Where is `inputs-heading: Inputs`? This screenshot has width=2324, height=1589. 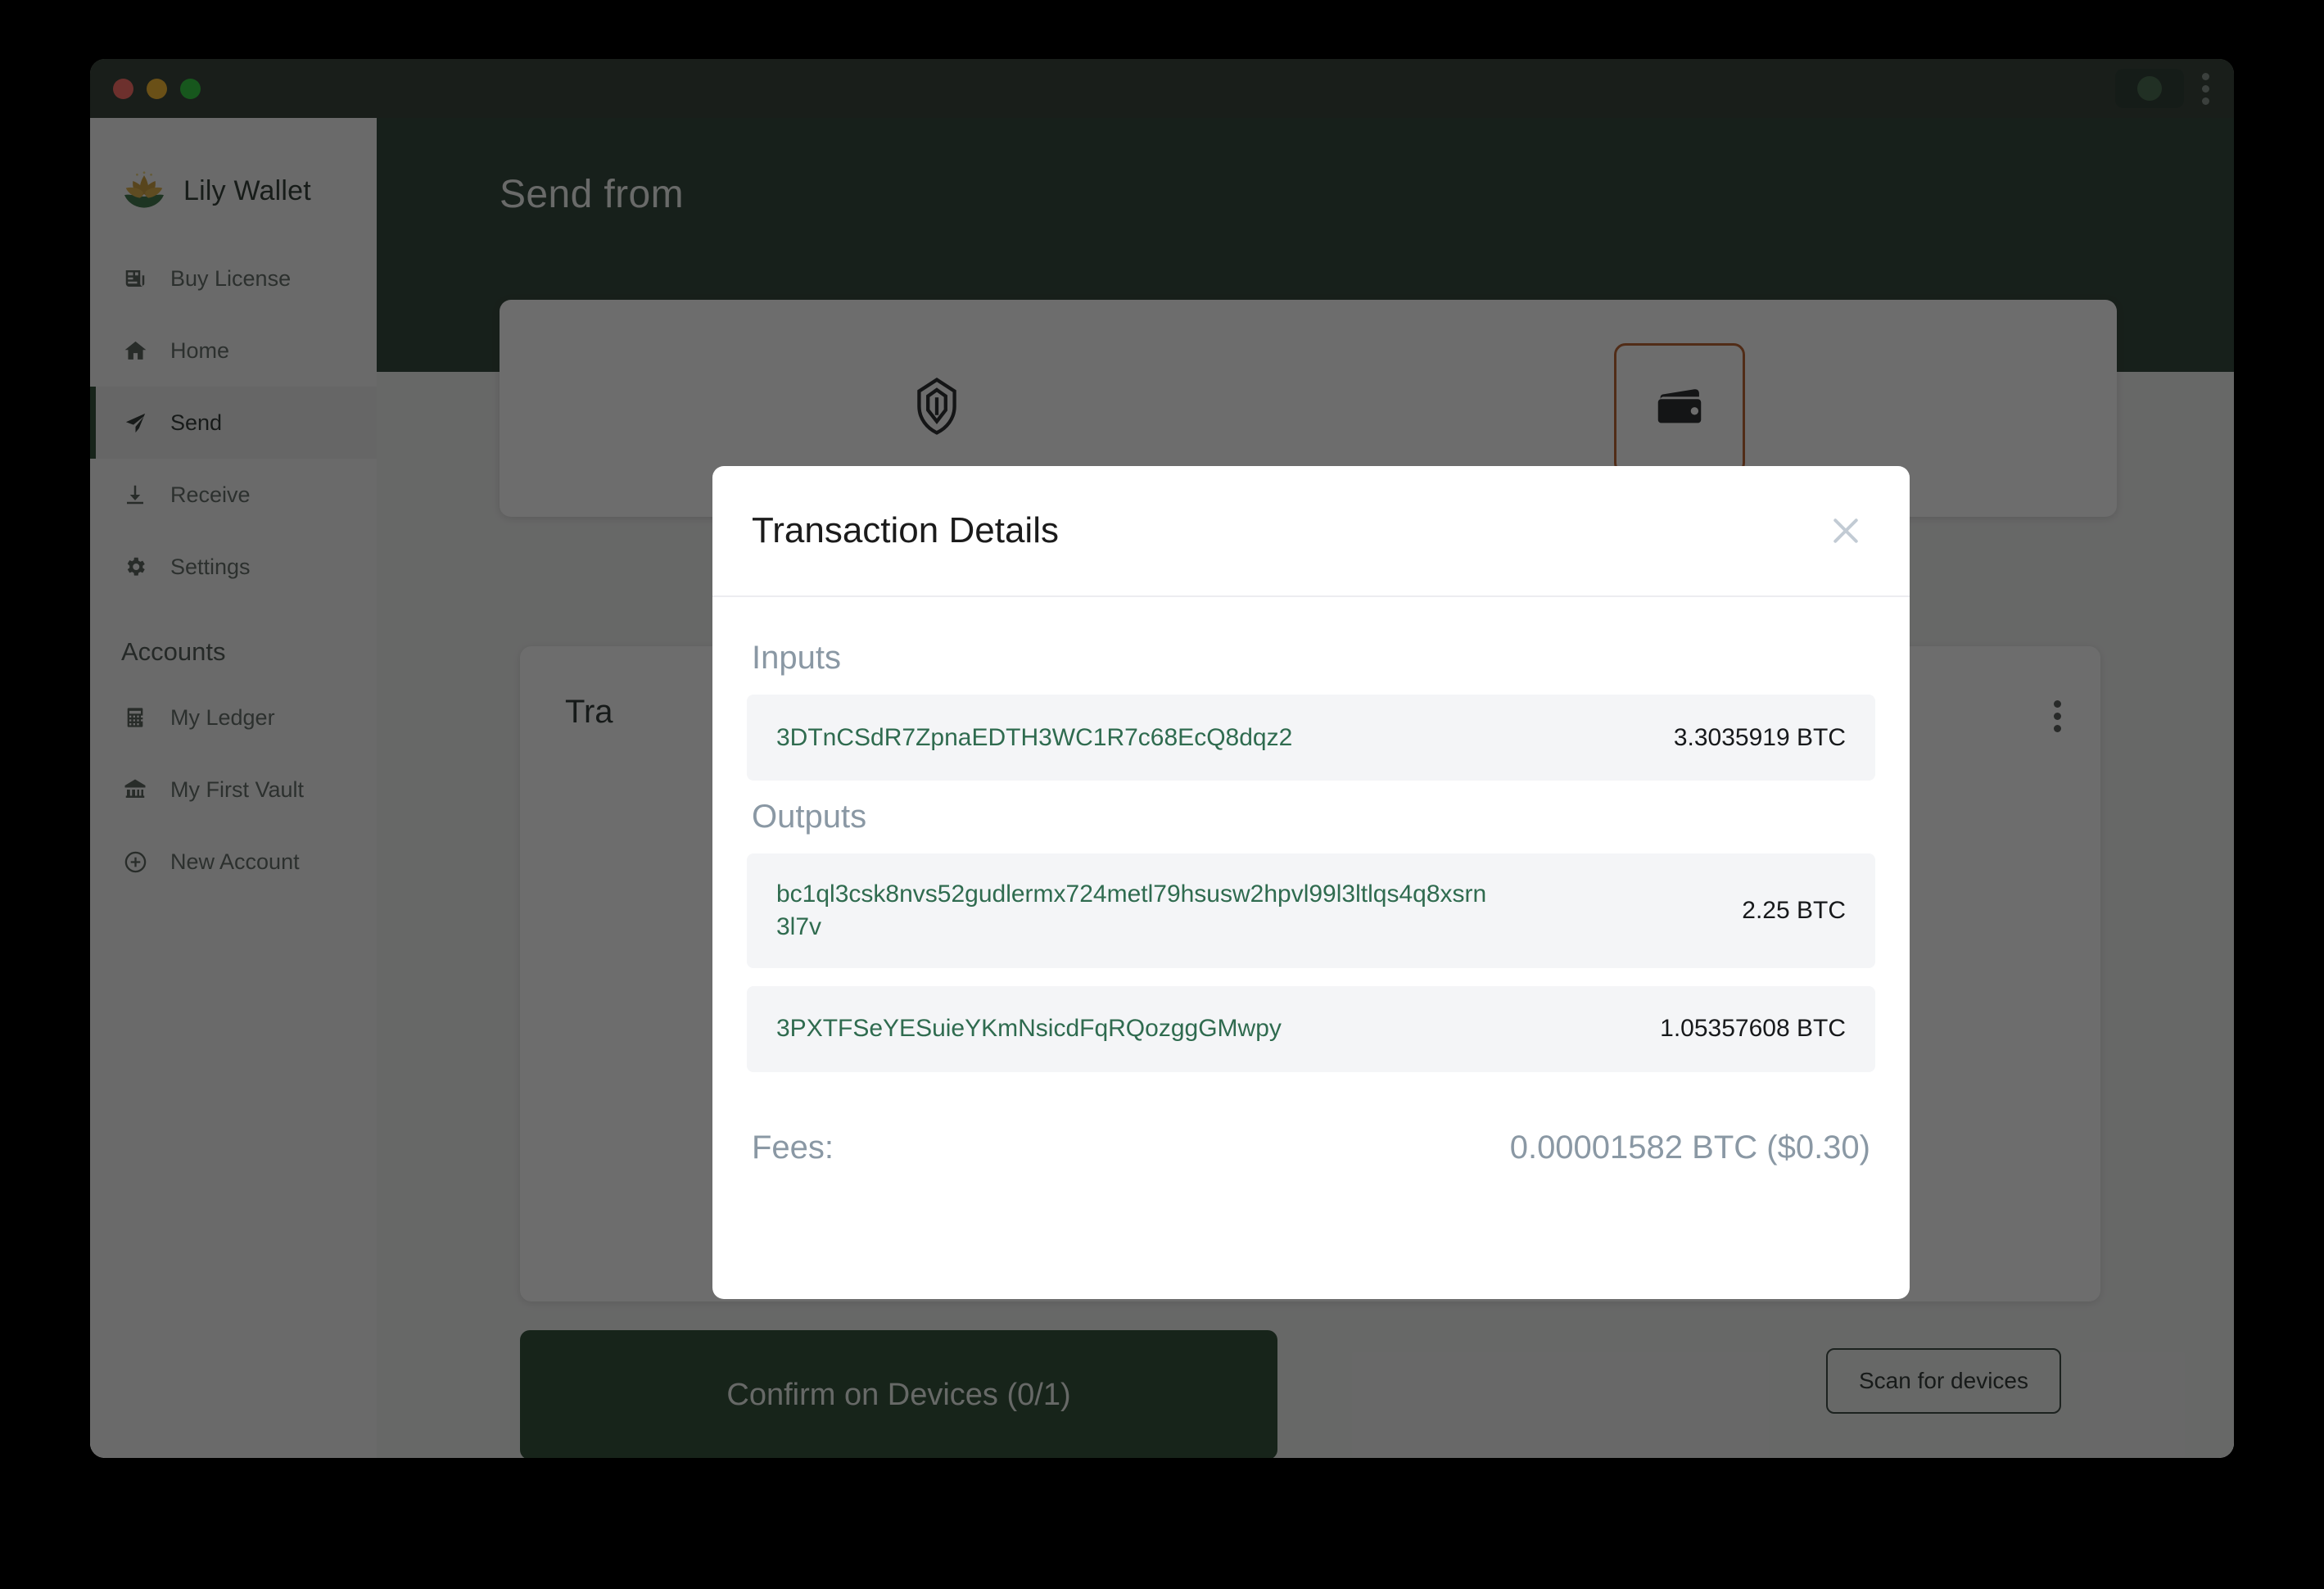
inputs-heading: Inputs is located at coordinates (796, 658).